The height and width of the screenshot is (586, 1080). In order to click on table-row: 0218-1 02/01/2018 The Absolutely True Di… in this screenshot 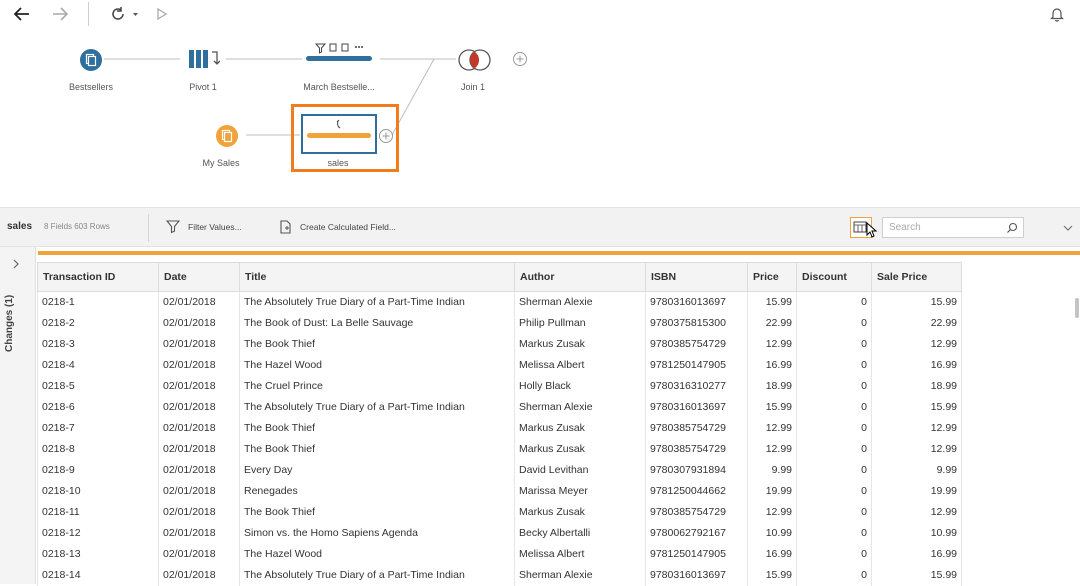, I will do `click(499, 302)`.